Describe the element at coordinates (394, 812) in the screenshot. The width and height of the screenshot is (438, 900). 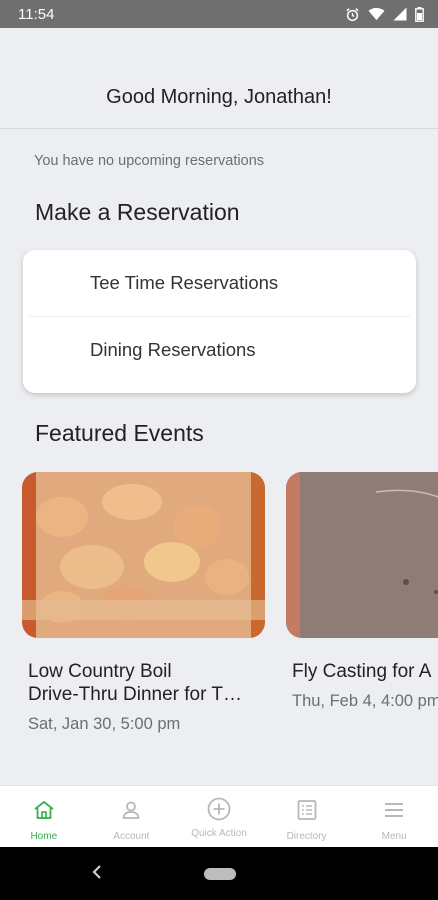
I see `menu-icon` at that location.